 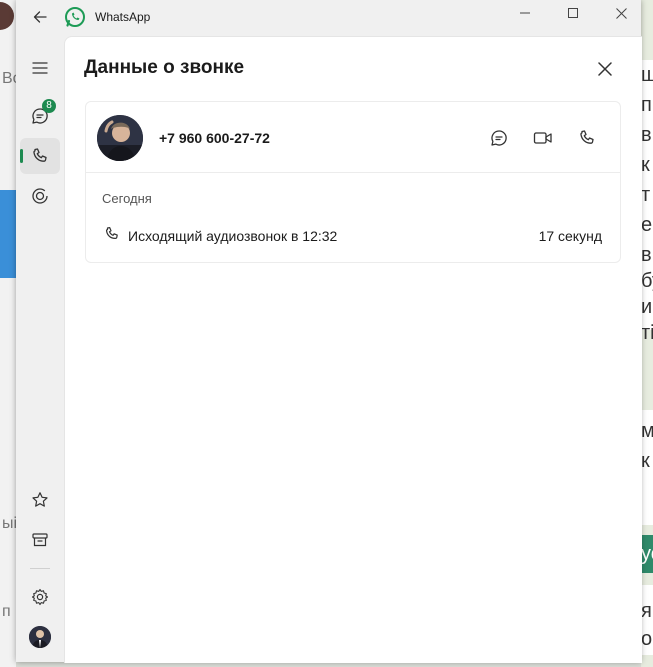 I want to click on settings-button, so click(x=40, y=597).